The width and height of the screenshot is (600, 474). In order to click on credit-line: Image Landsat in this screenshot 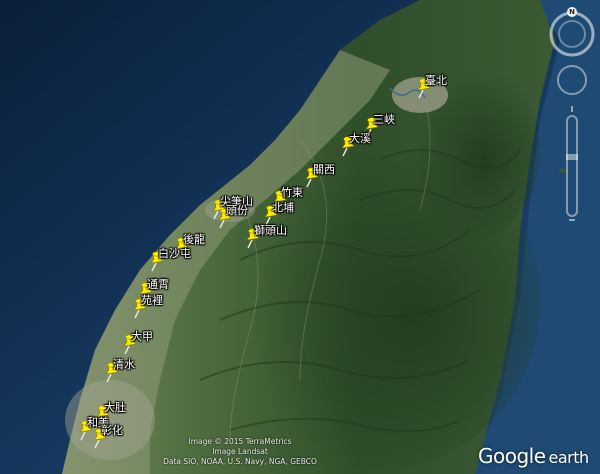, I will do `click(240, 451)`.